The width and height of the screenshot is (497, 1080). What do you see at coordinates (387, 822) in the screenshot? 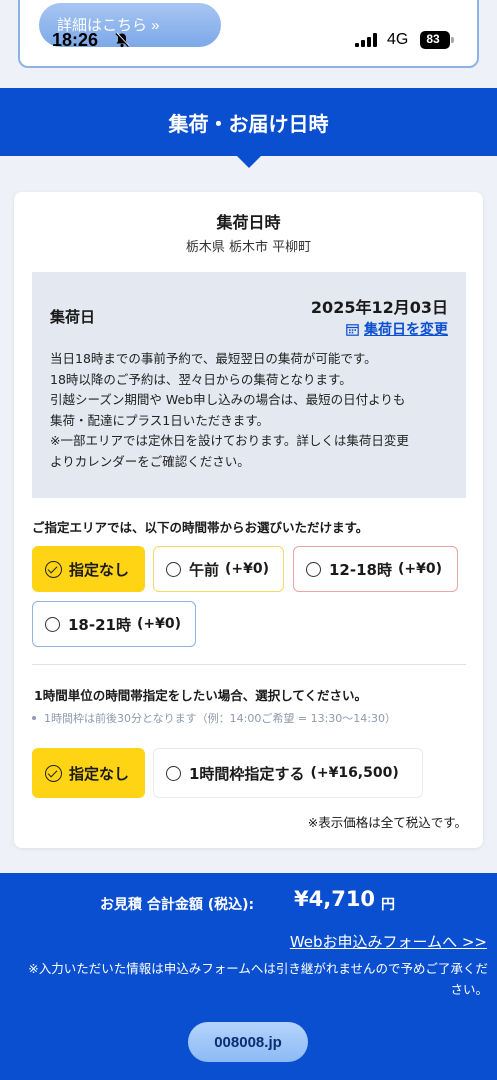
I see `tax-note: ※表示価格は全て税込です。` at bounding box center [387, 822].